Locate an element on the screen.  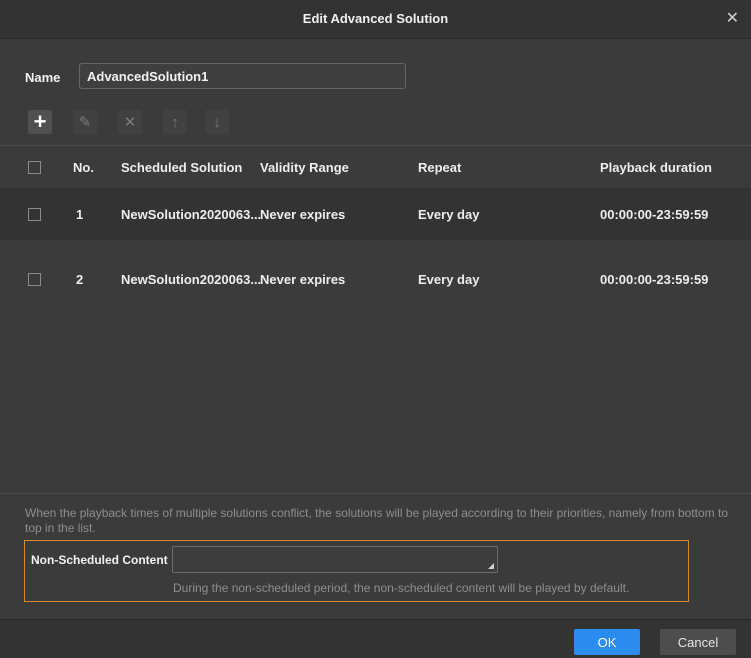
row-number: 2 is located at coordinates (80, 279).